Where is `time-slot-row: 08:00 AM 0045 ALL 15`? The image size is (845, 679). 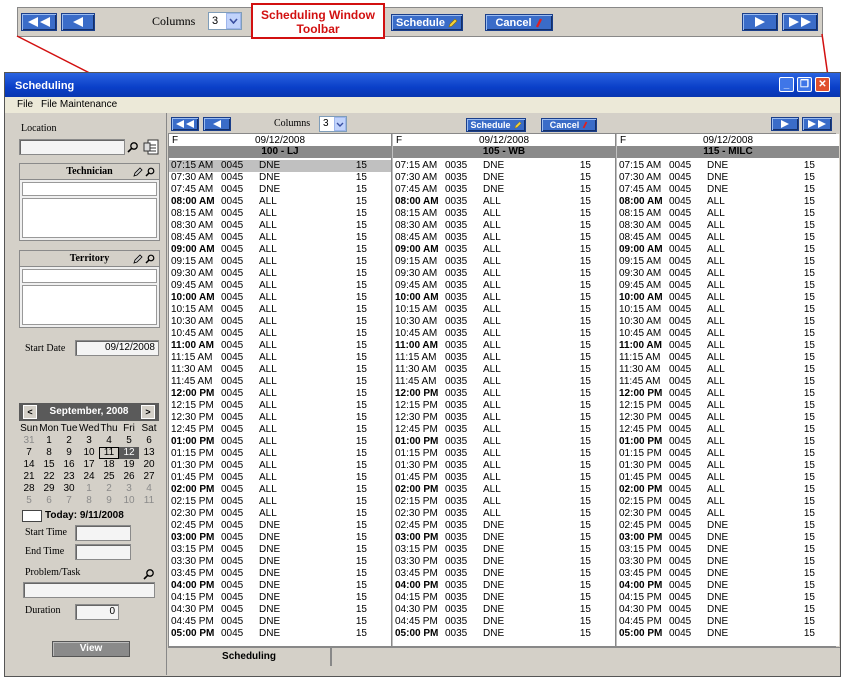 time-slot-row: 08:00 AM 0045 ALL 15 is located at coordinates (280, 202).